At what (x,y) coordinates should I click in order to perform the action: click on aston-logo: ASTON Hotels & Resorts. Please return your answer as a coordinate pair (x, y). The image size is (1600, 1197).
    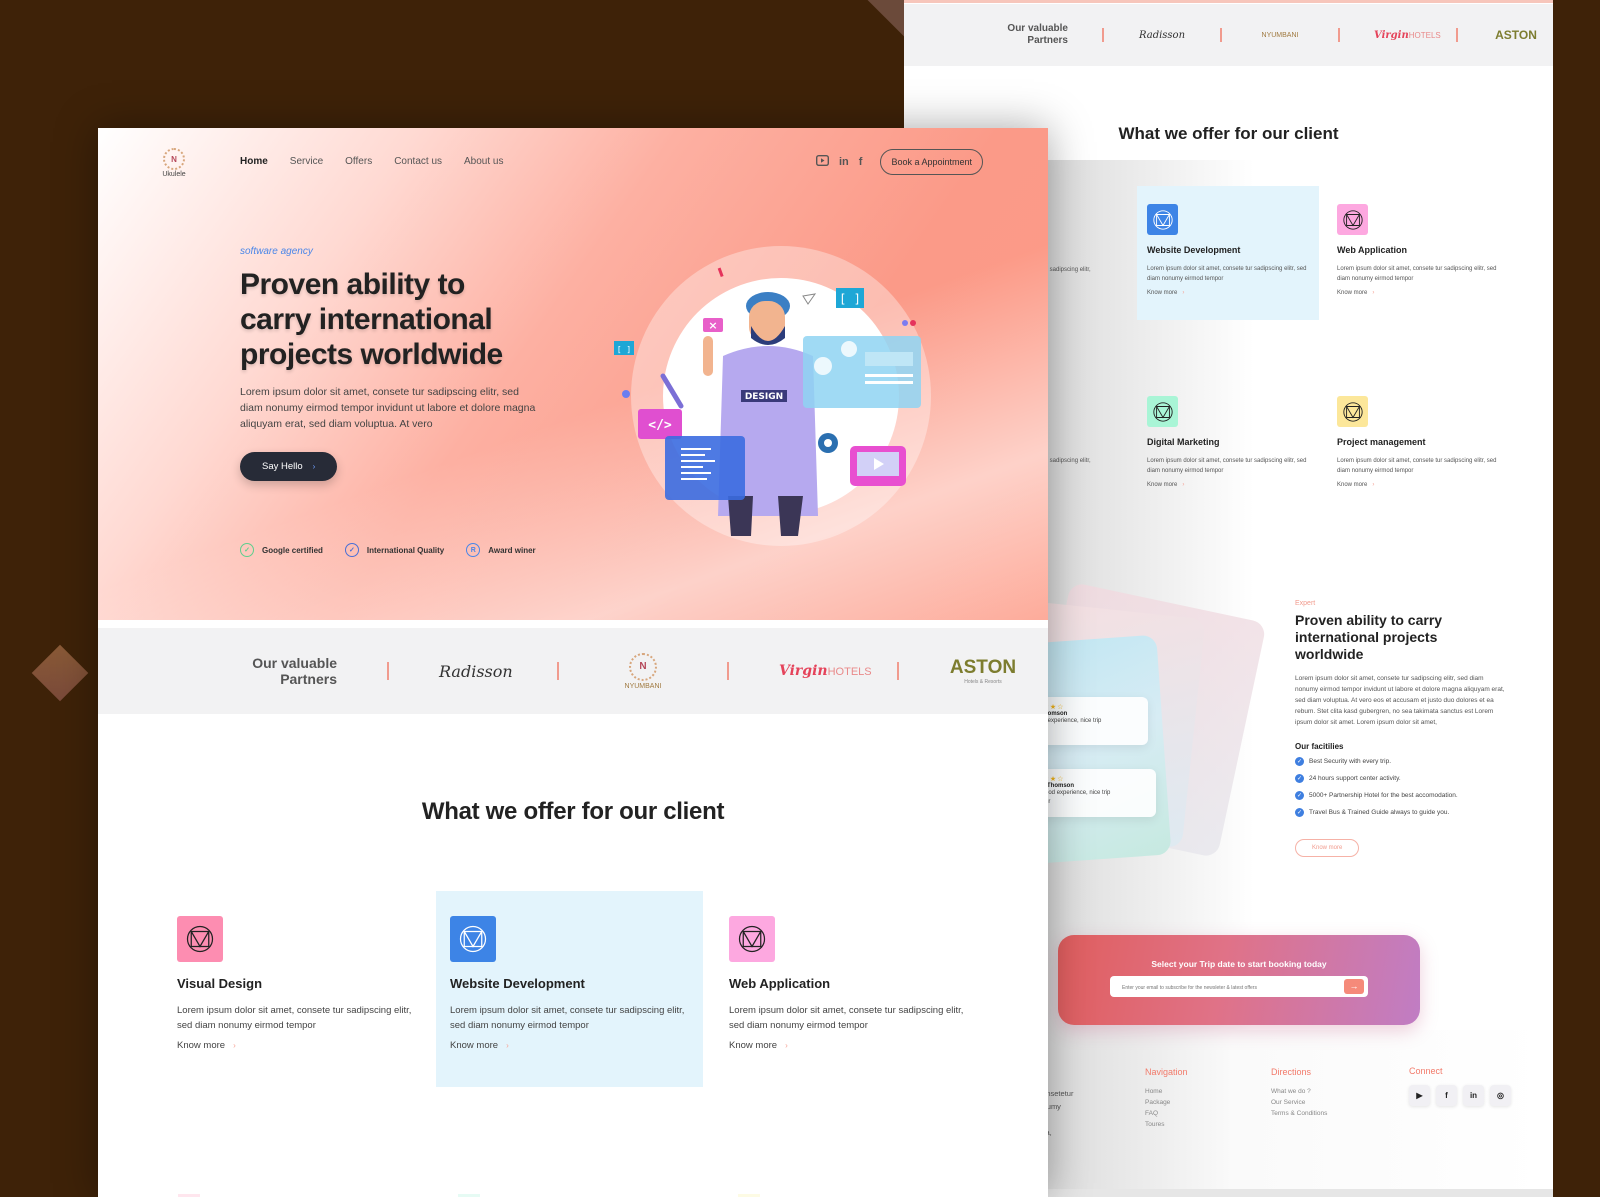
    Looking at the image, I should click on (983, 671).